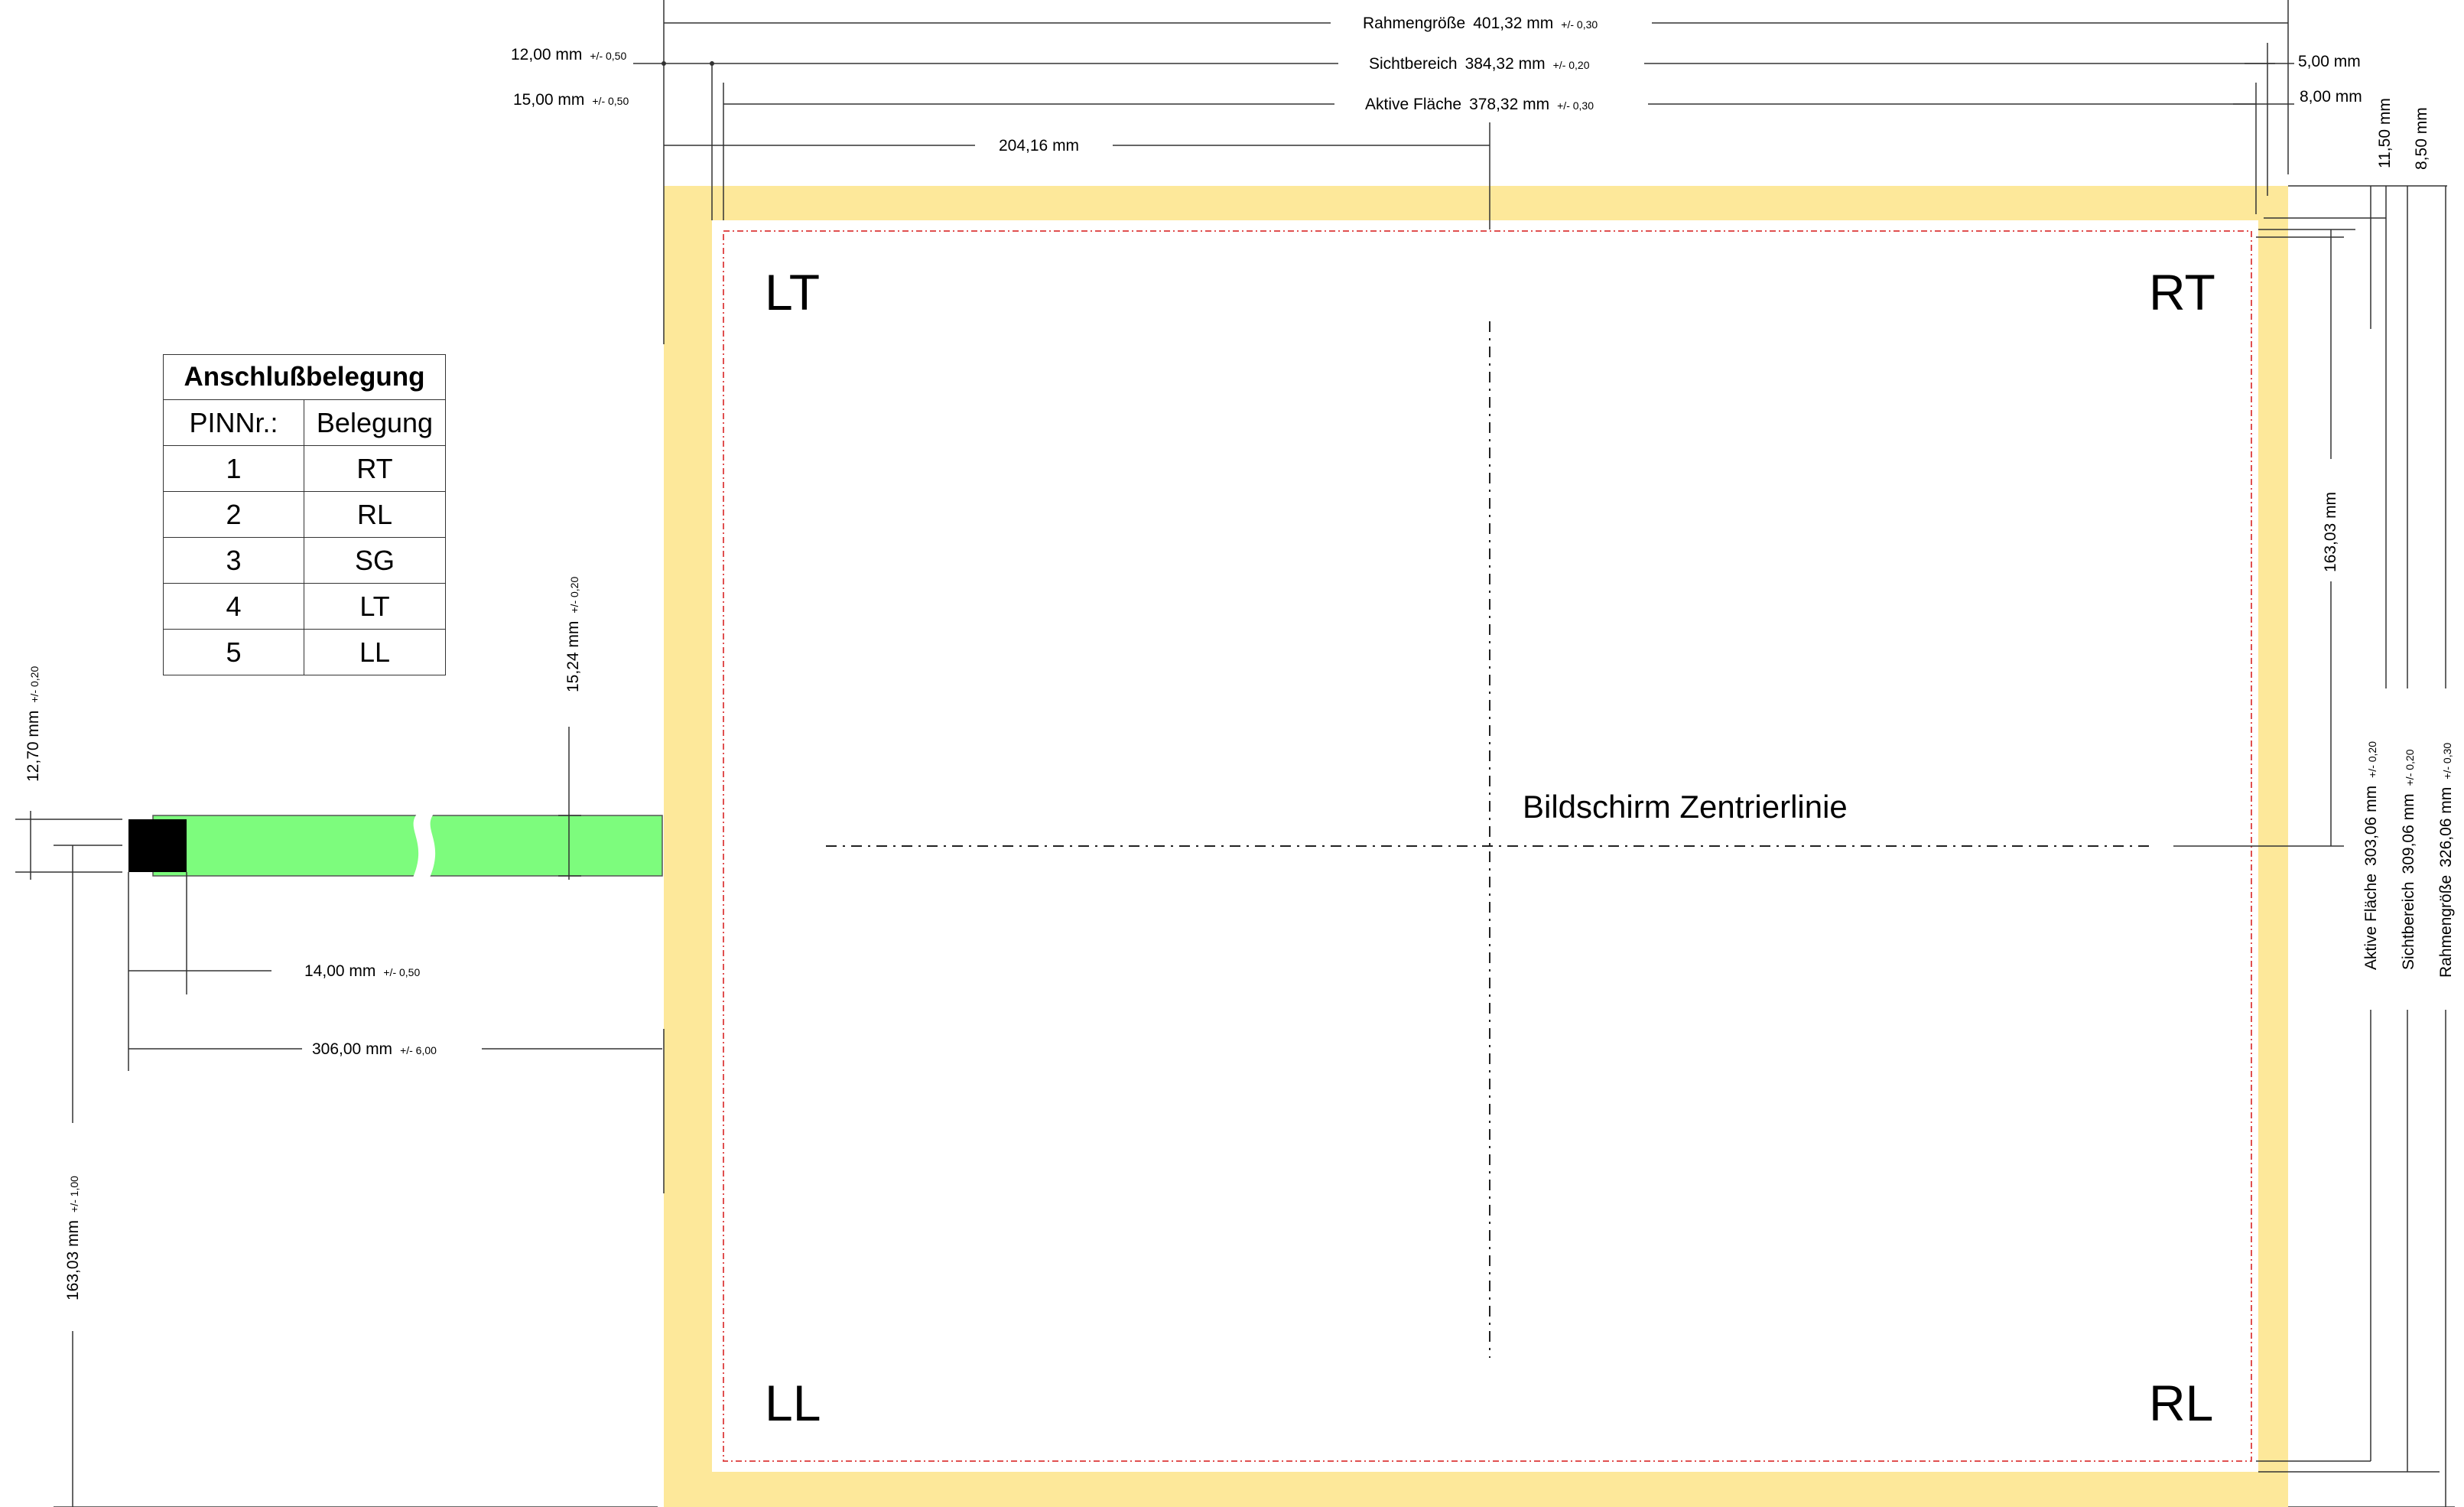 The height and width of the screenshot is (1507, 2464). I want to click on svg-text:Aktive Fläche378,32 mm+/- 0,30: Aktive Fläche 378,32 mm +/- 0,30, so click(1479, 104).